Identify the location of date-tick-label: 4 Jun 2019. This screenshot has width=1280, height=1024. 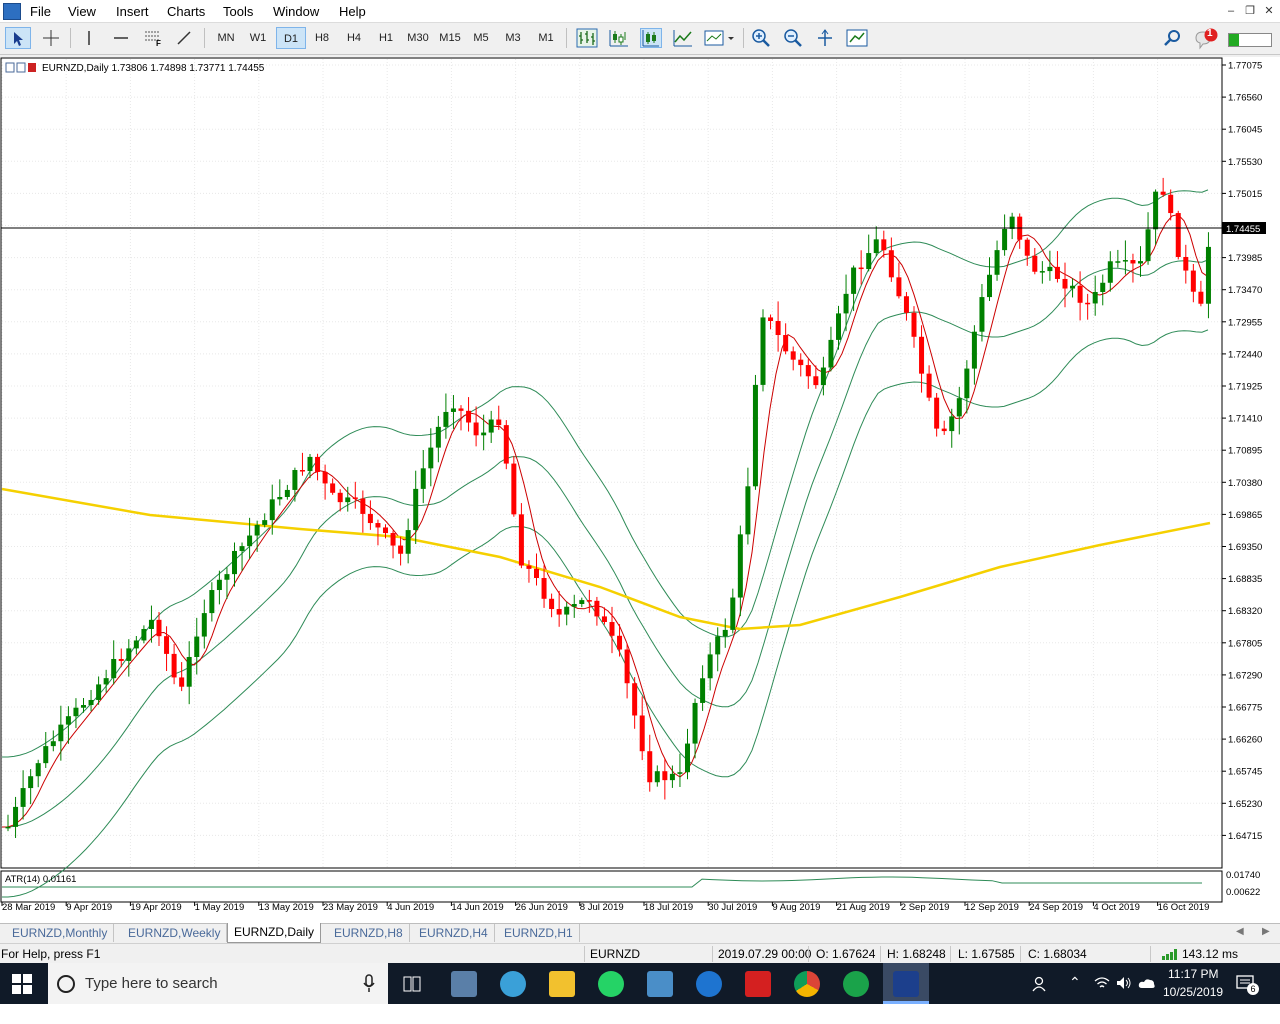
(410, 907).